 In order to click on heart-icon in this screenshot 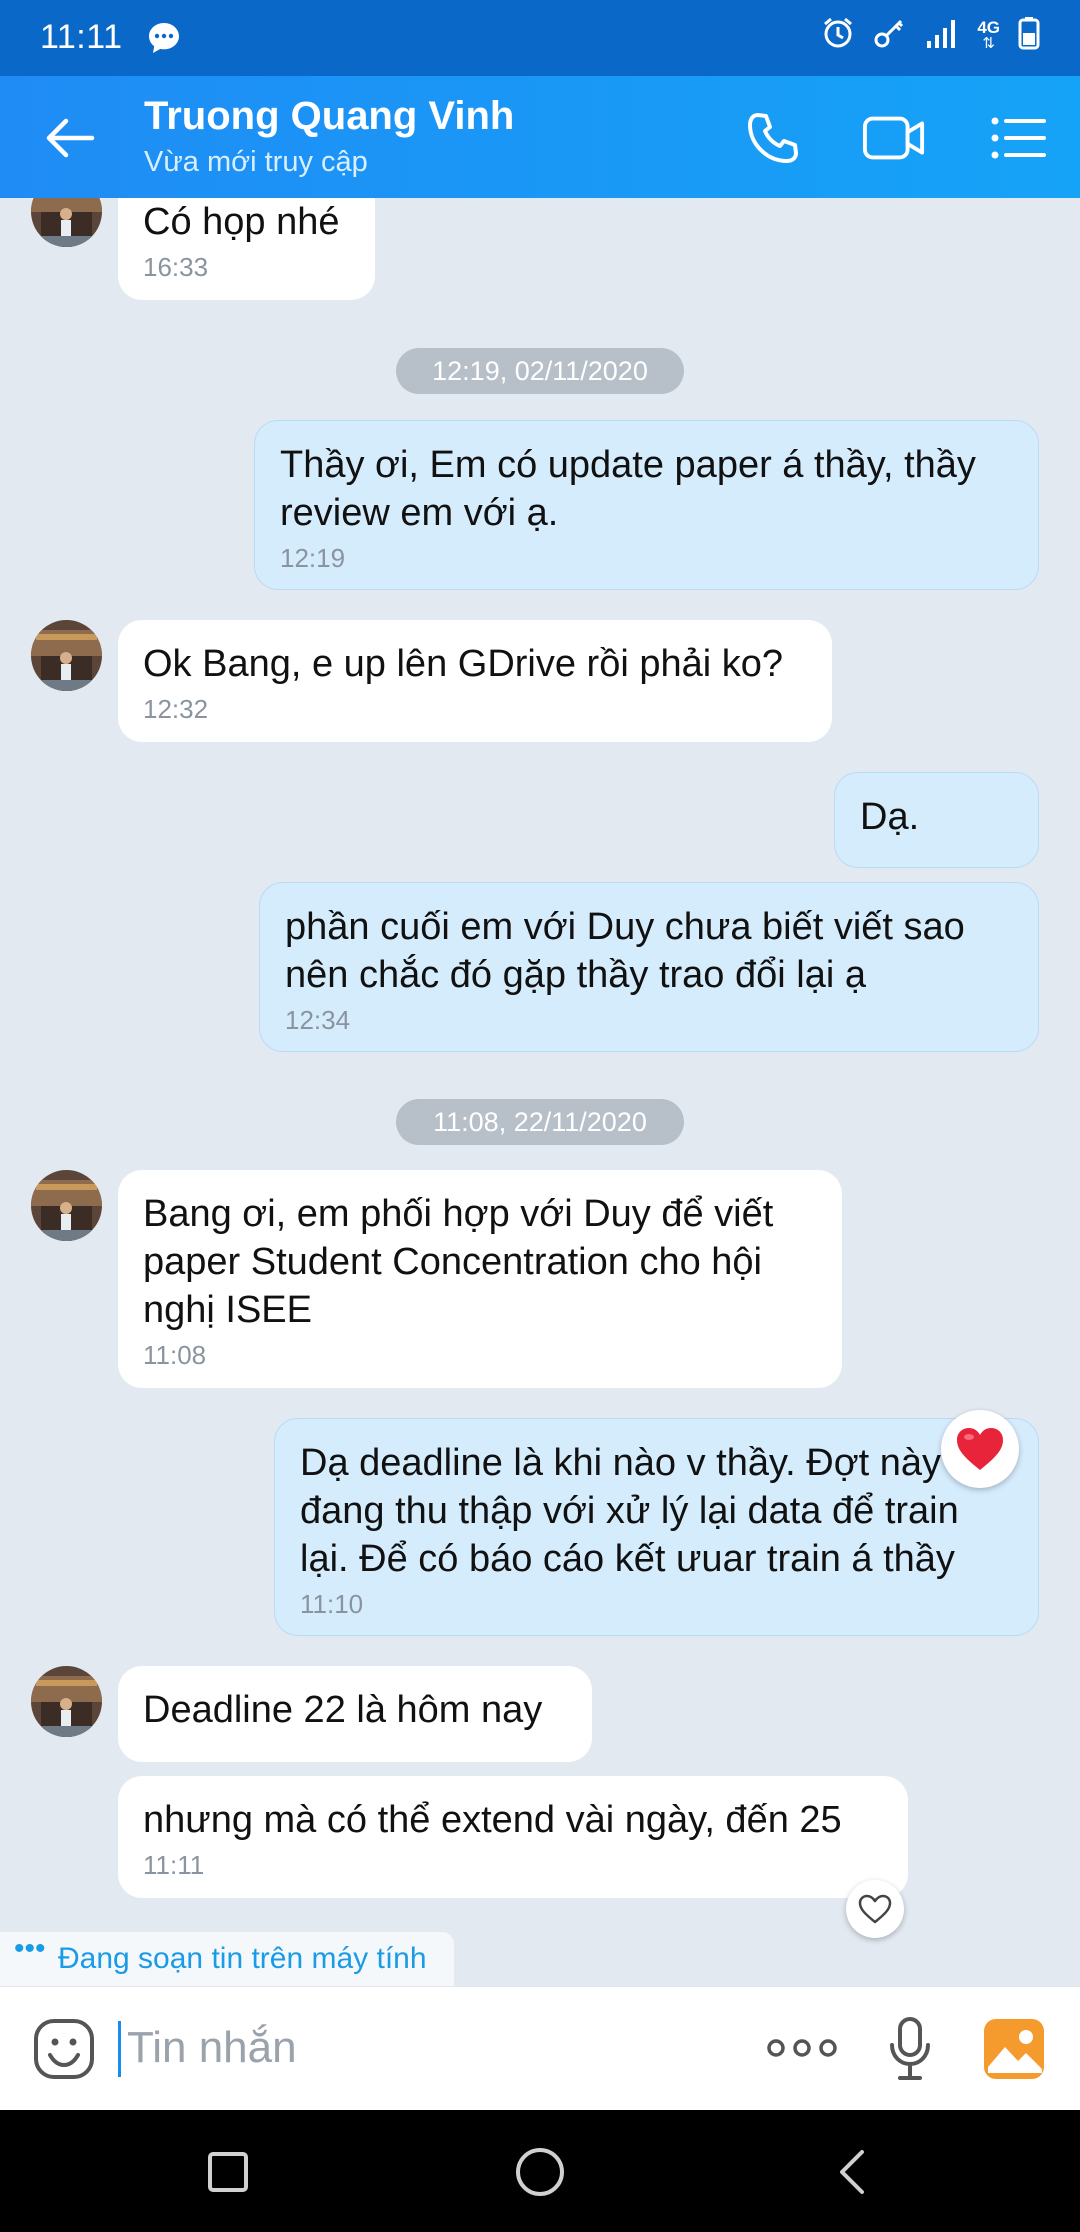, I will do `click(980, 1449)`.